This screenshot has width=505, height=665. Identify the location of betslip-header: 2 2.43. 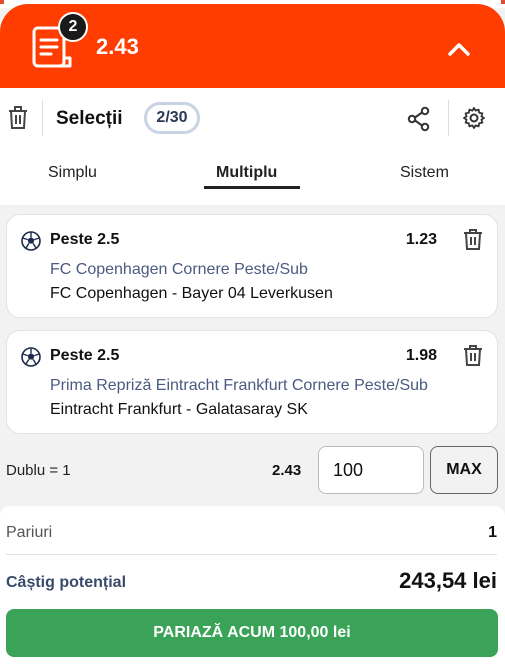
(252, 46).